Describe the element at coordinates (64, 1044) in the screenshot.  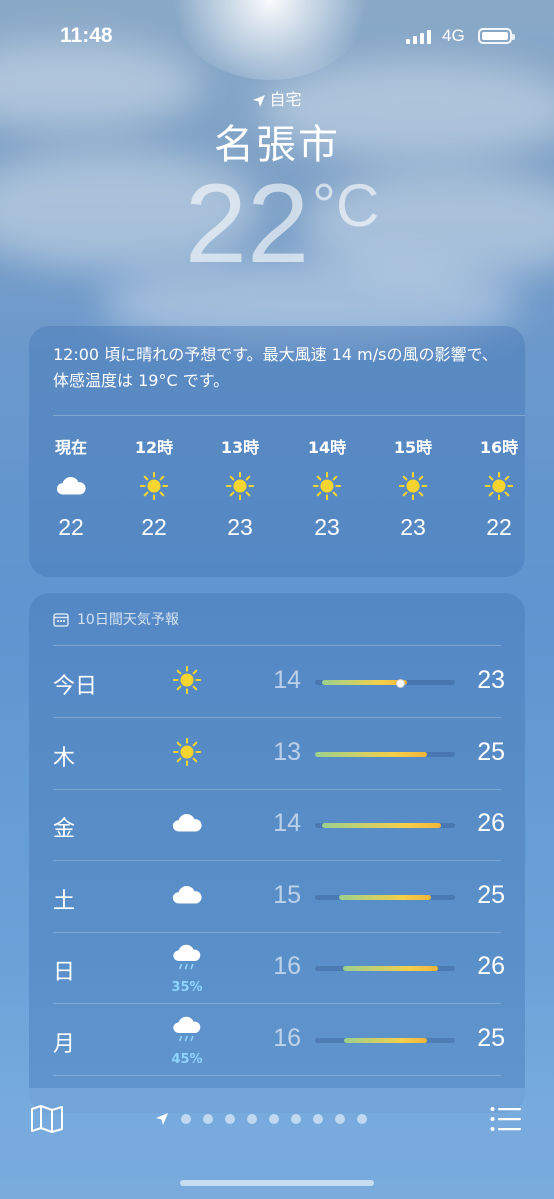
I see `day-label: 月` at that location.